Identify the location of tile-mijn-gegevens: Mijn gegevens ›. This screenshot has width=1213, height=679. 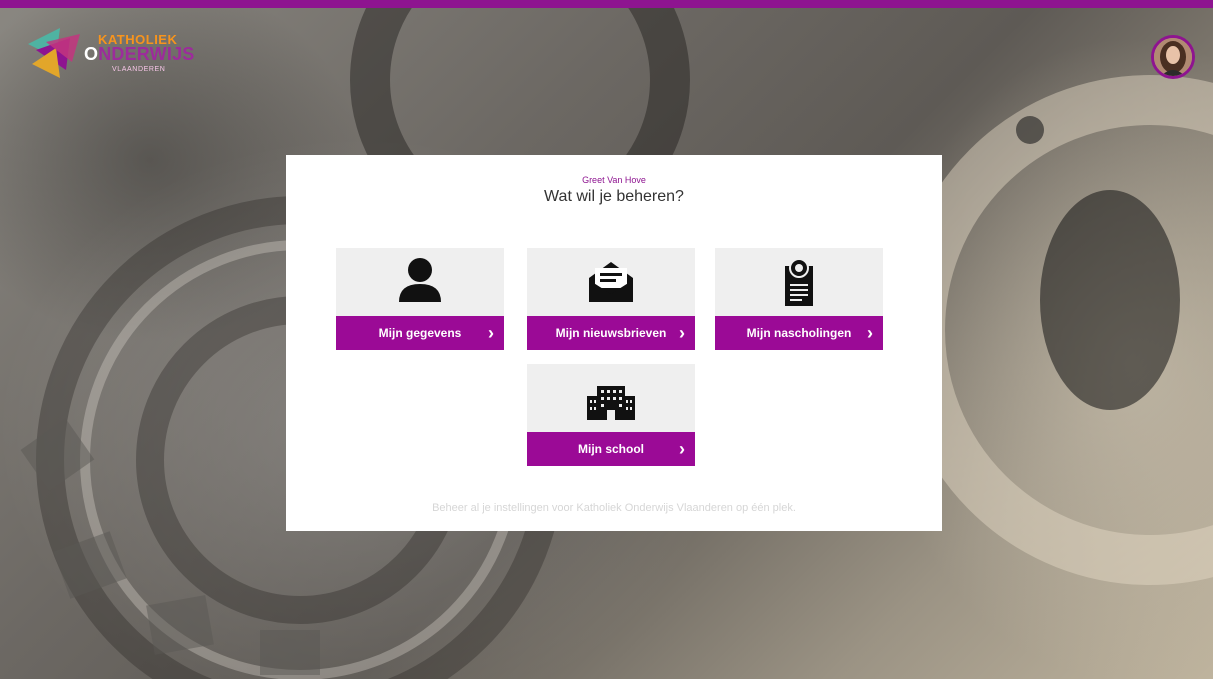
(420, 299).